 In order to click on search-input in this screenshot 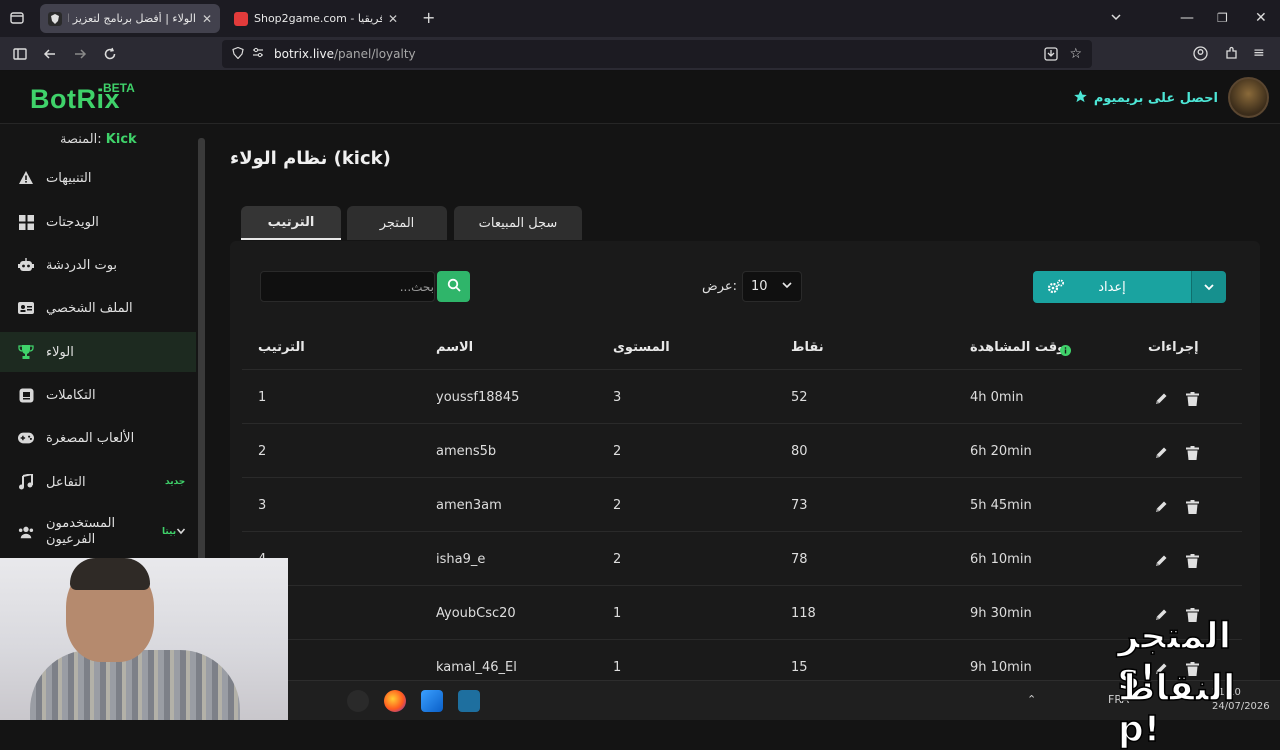, I will do `click(347, 286)`.